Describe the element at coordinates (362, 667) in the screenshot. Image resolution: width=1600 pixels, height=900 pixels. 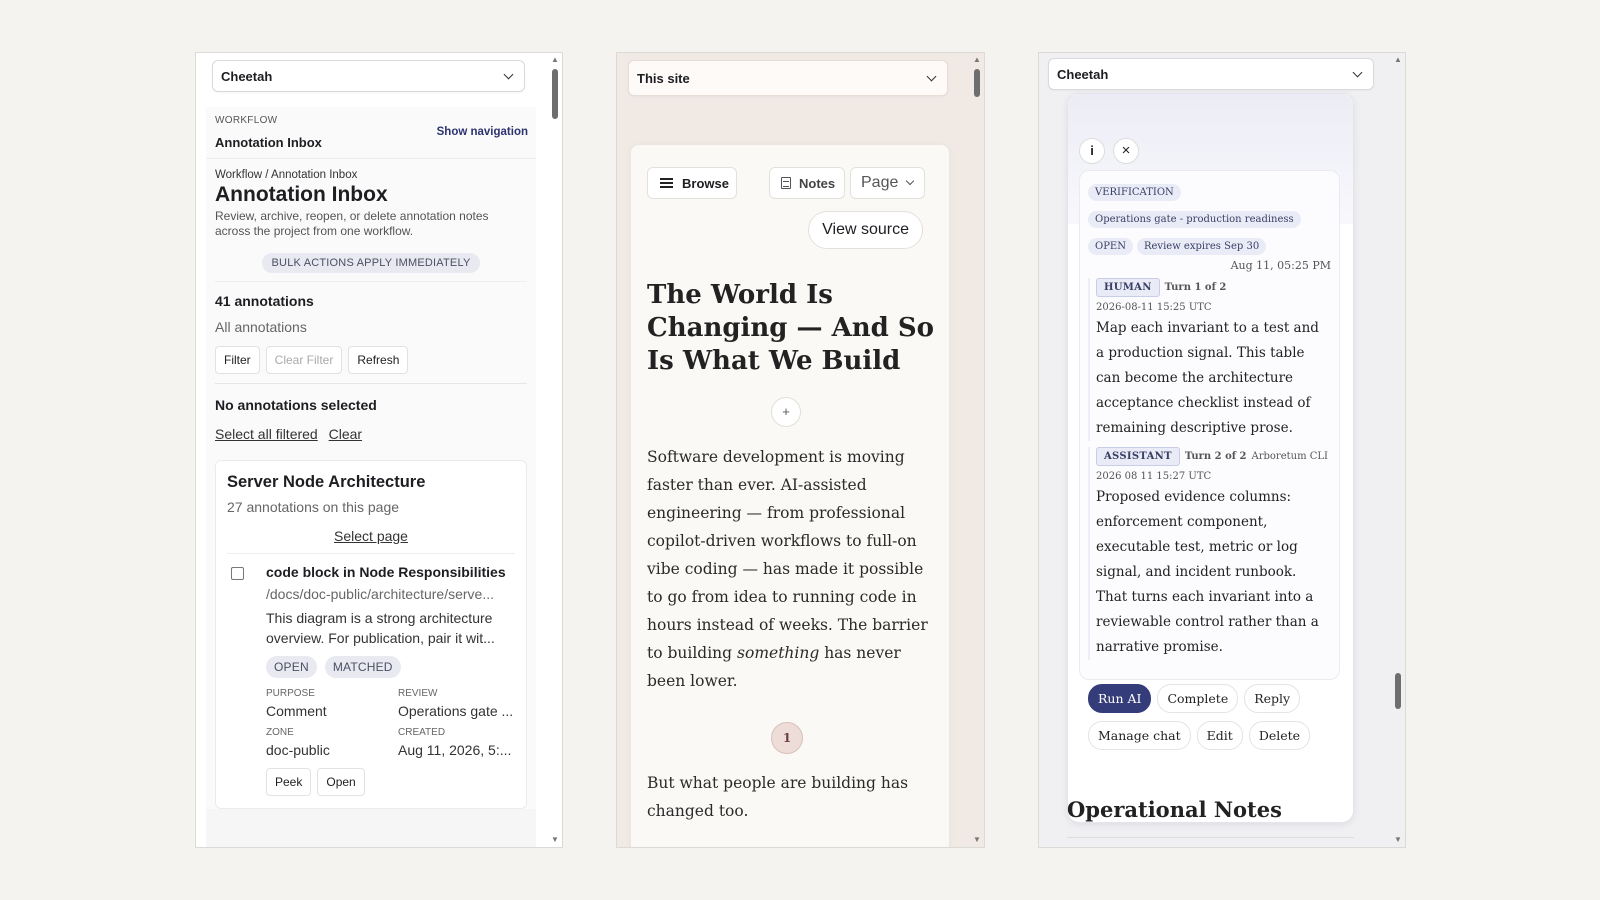
I see `match-badge: MATCHED` at that location.